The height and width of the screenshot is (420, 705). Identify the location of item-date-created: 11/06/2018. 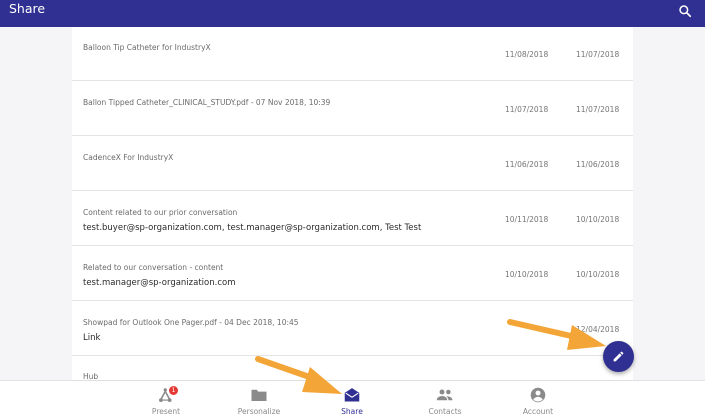
(527, 164).